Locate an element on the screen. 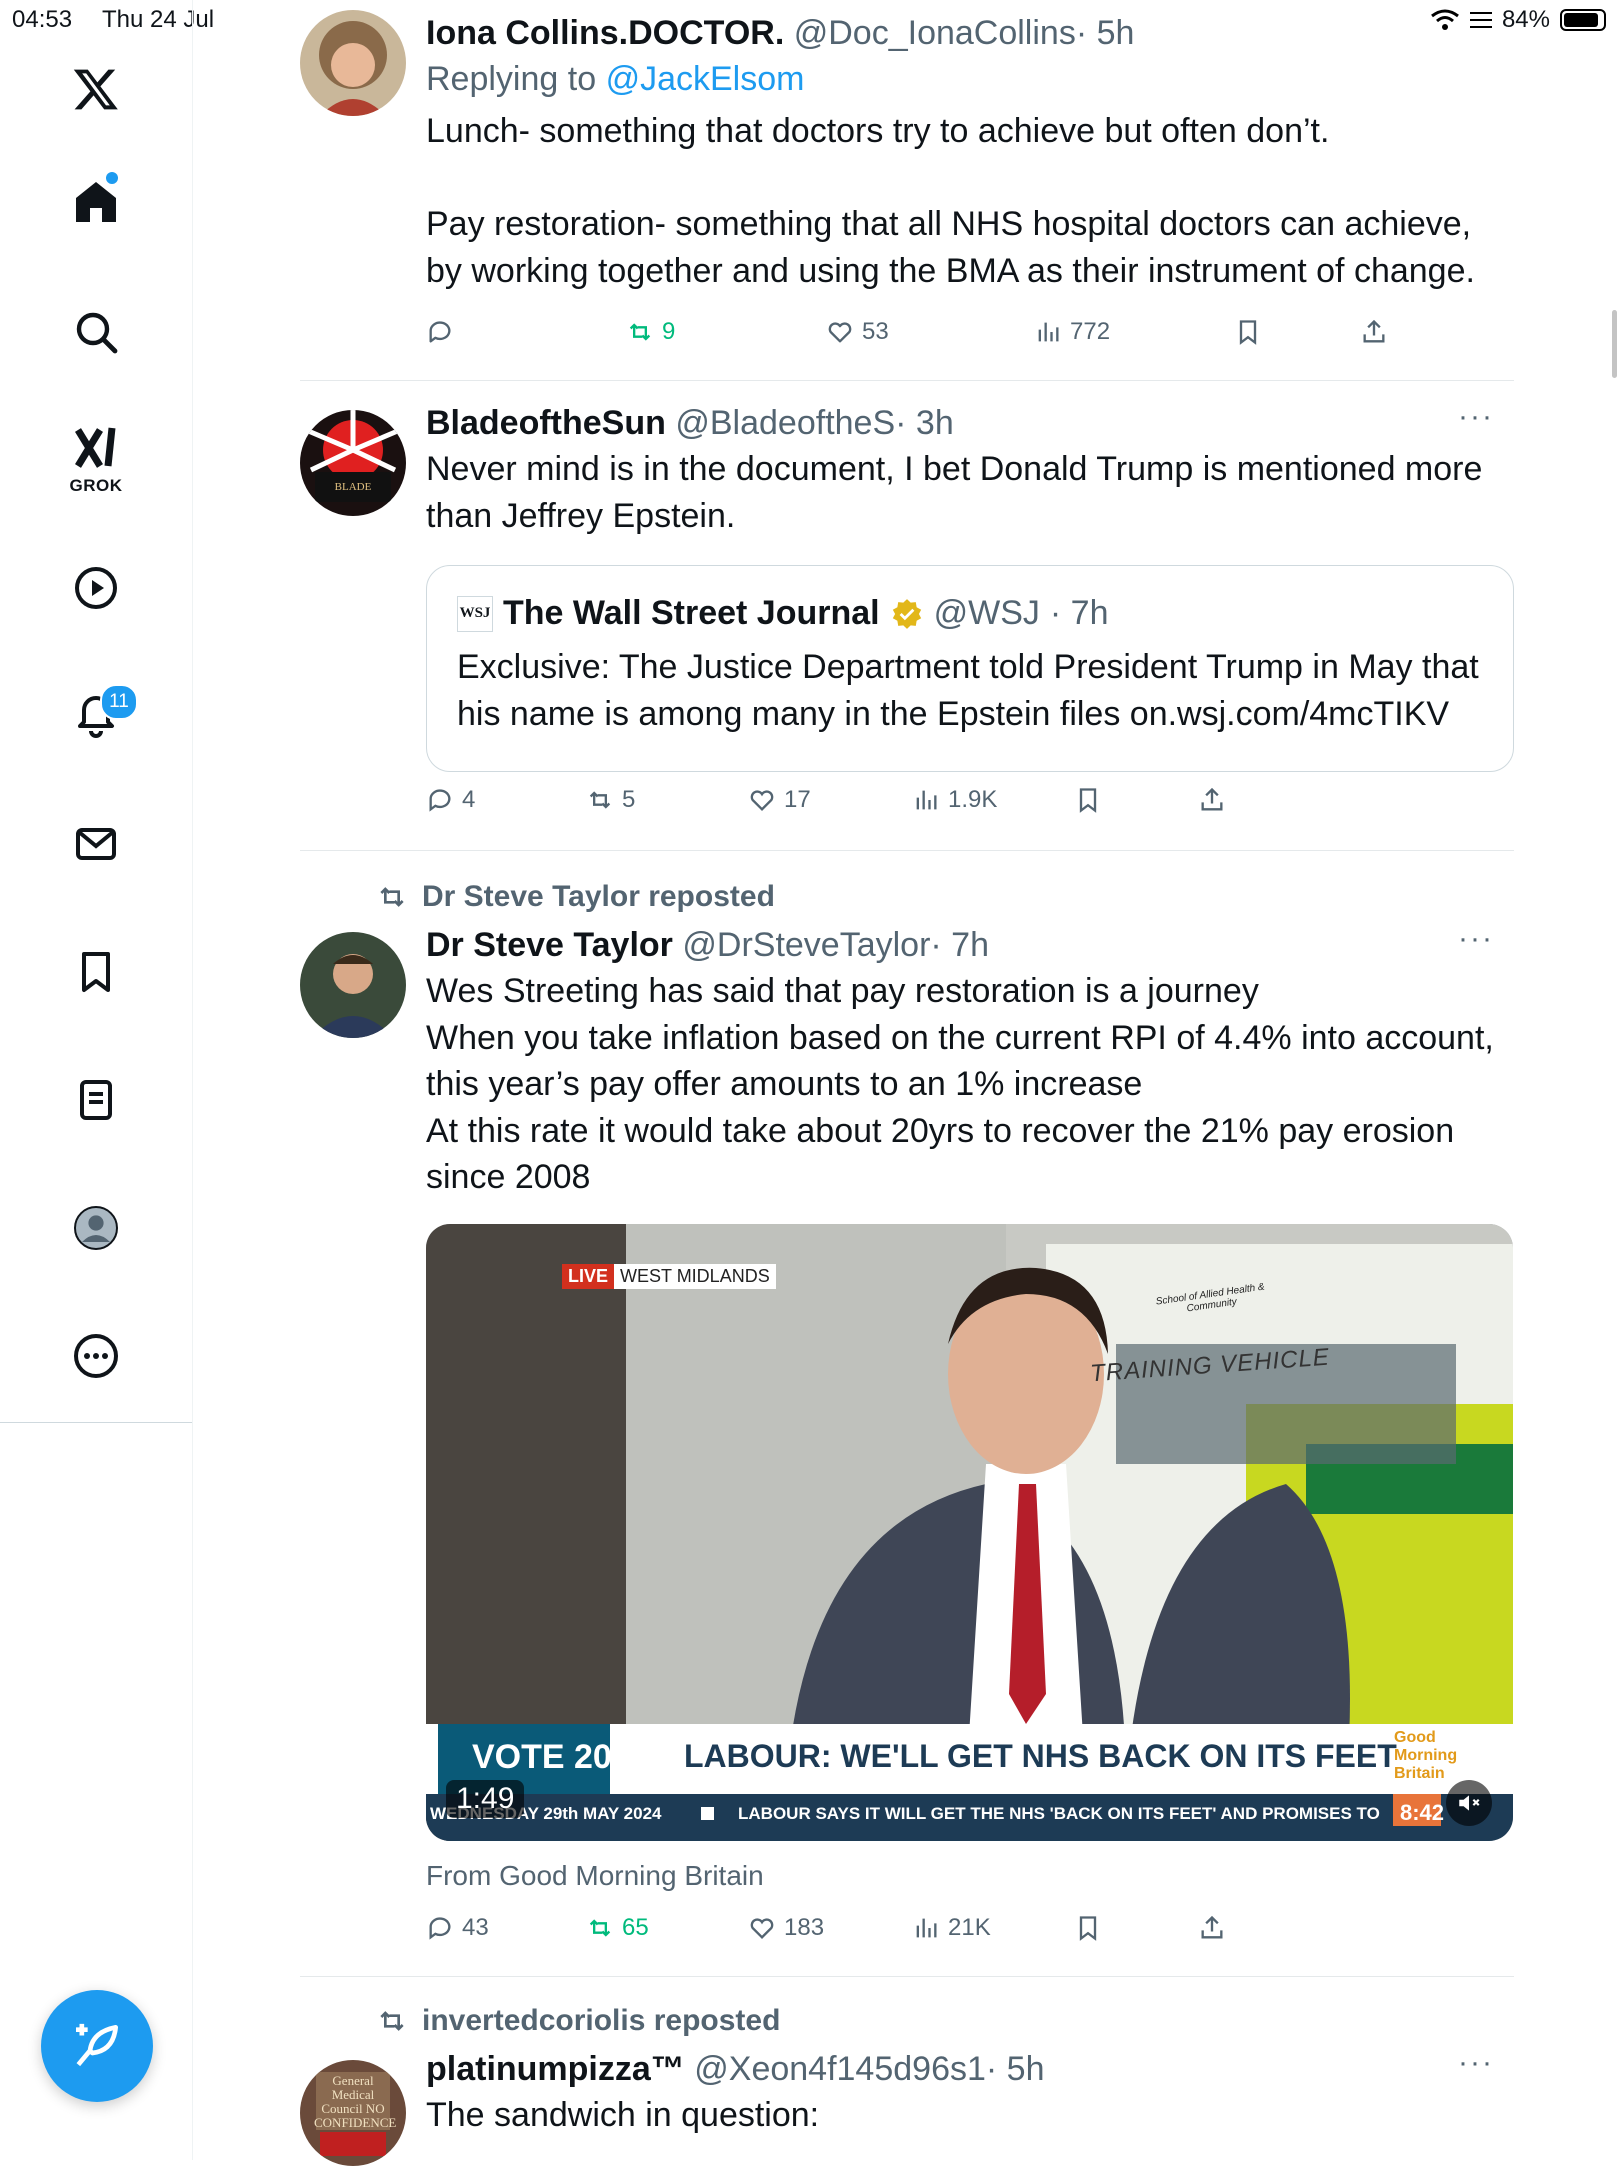  x-logo-icon is located at coordinates (95, 89).